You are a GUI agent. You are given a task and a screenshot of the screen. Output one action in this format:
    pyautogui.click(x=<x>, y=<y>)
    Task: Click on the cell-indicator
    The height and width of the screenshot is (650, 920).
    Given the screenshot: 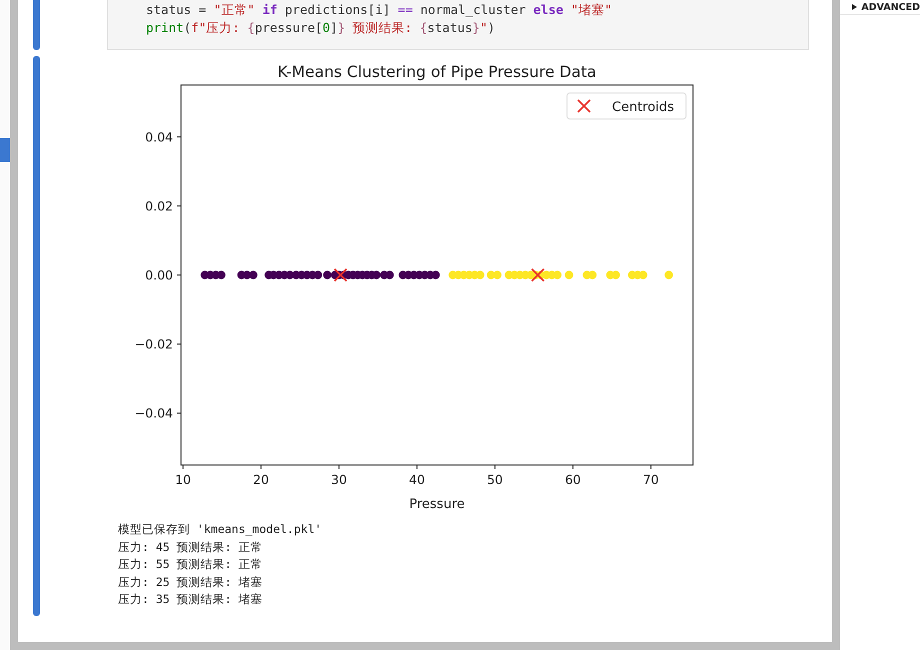 What is the action you would take?
    pyautogui.click(x=36, y=25)
    